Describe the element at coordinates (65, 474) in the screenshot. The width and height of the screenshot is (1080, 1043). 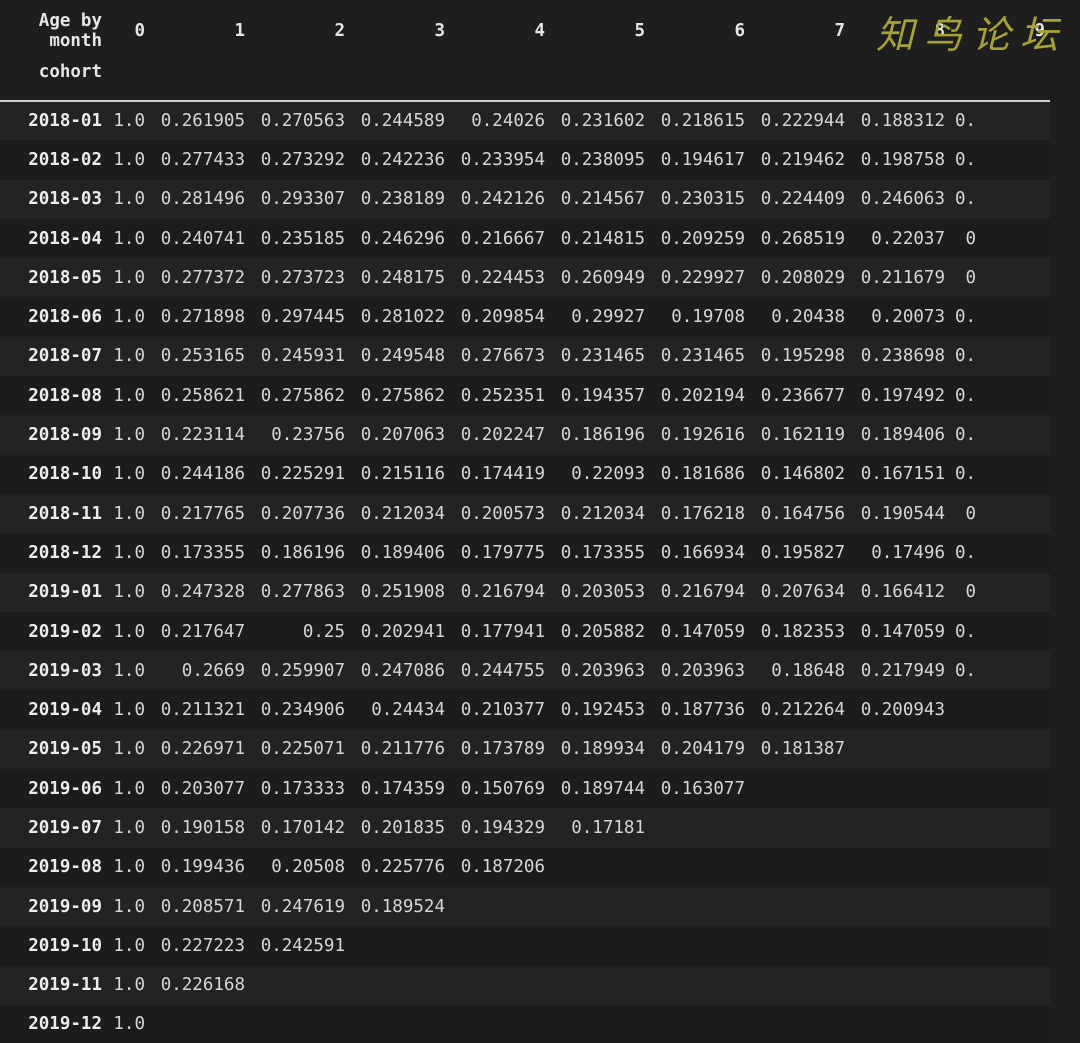
I see `cohort-label: 2018-10` at that location.